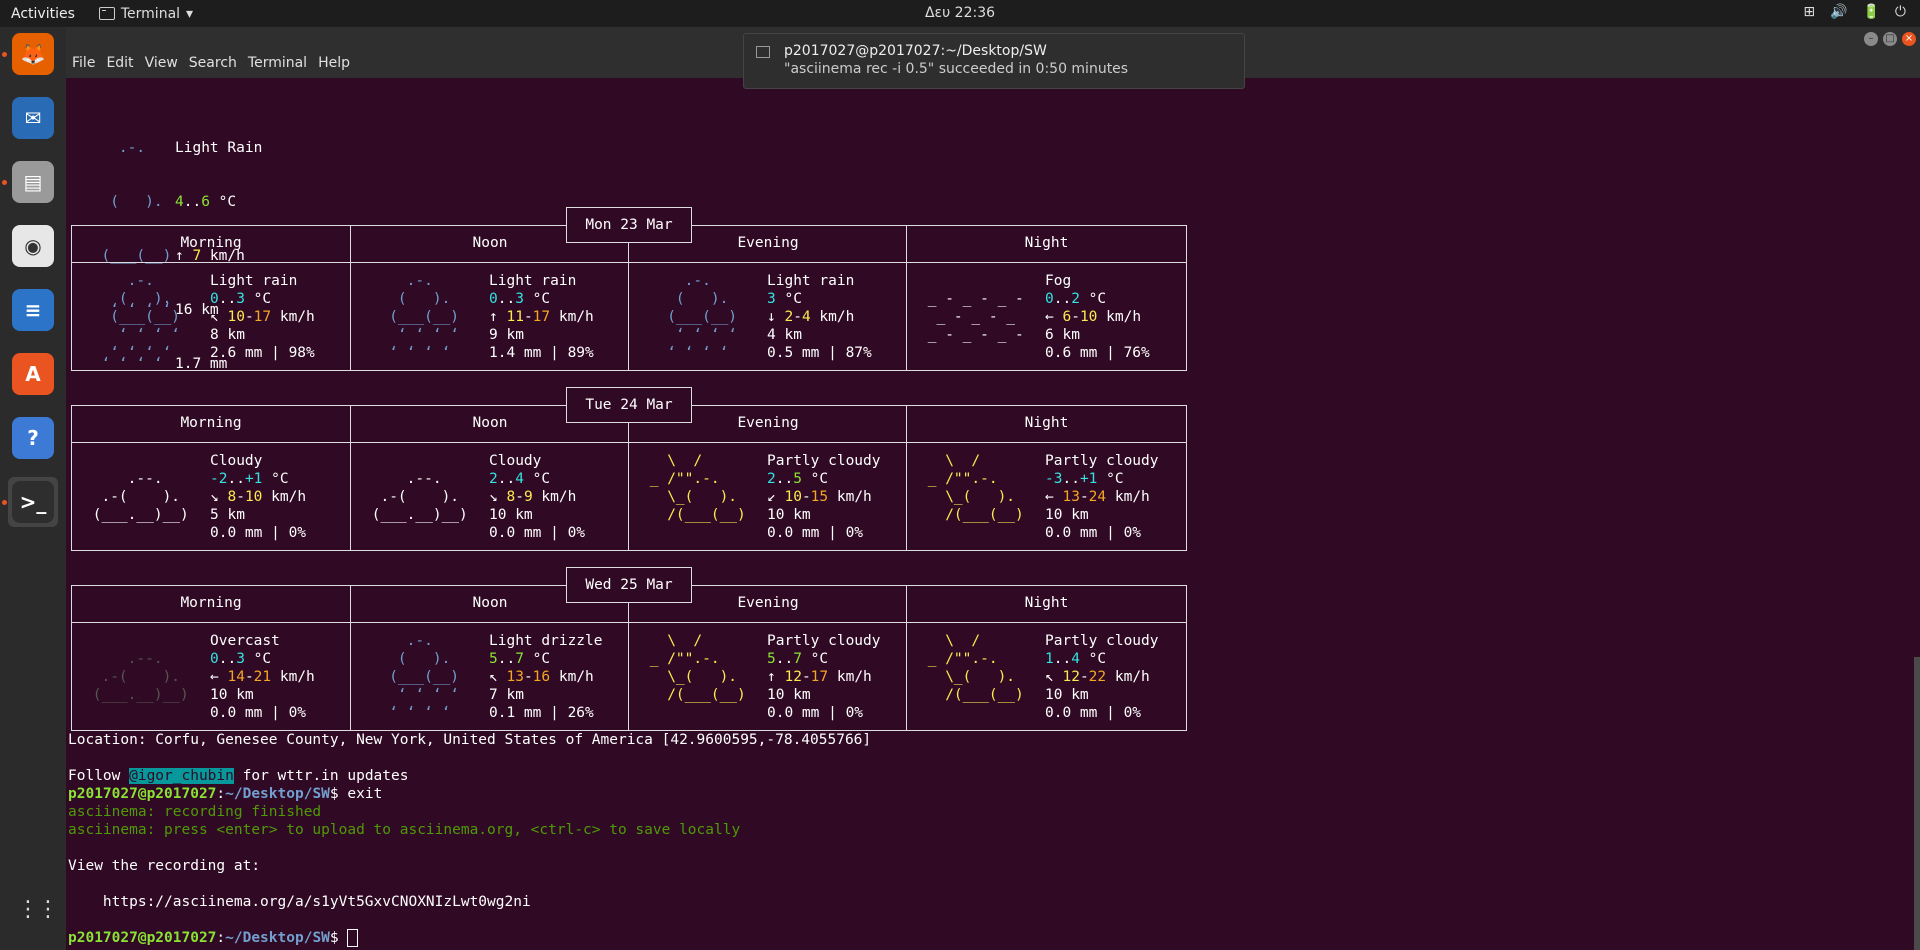 This screenshot has height=950, width=1920. Describe the element at coordinates (798, 479) in the screenshot. I see `temperature: 2..5 °C` at that location.